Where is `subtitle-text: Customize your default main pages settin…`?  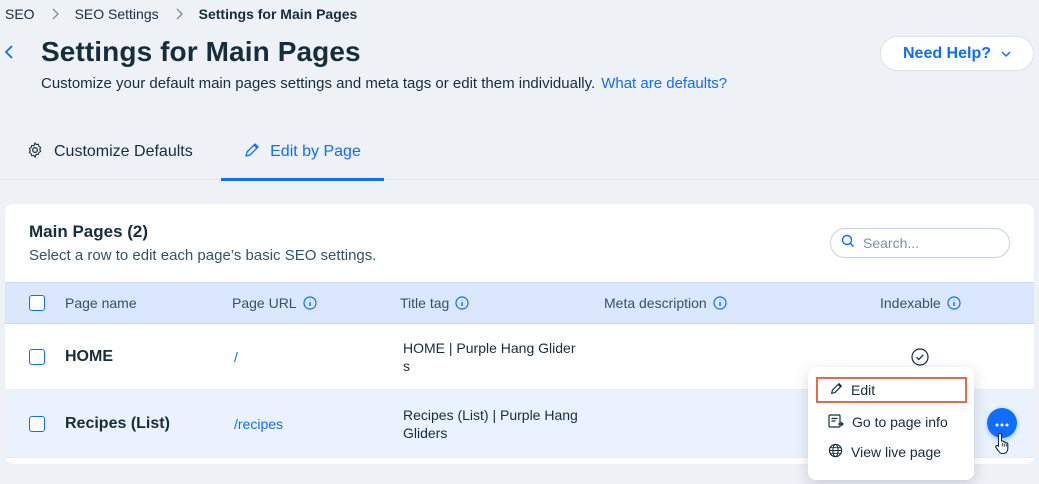
subtitle-text: Customize your default main pages settin… is located at coordinates (318, 83).